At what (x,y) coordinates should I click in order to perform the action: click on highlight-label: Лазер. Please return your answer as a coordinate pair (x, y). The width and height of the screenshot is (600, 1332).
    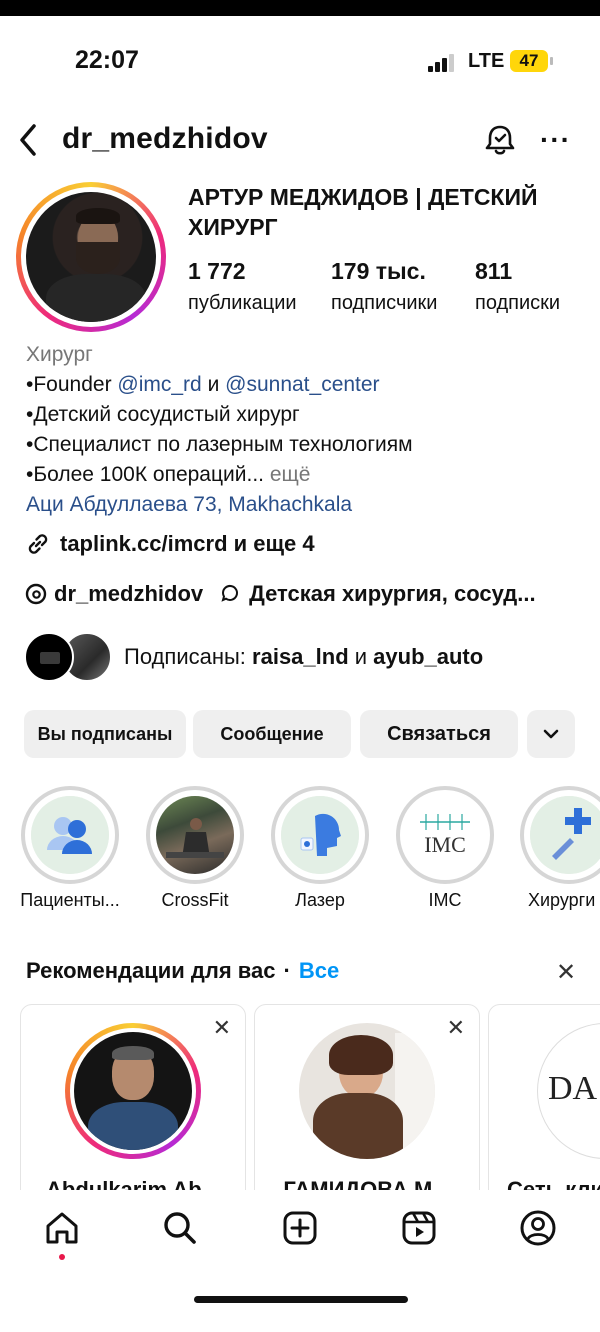
    Looking at the image, I should click on (320, 900).